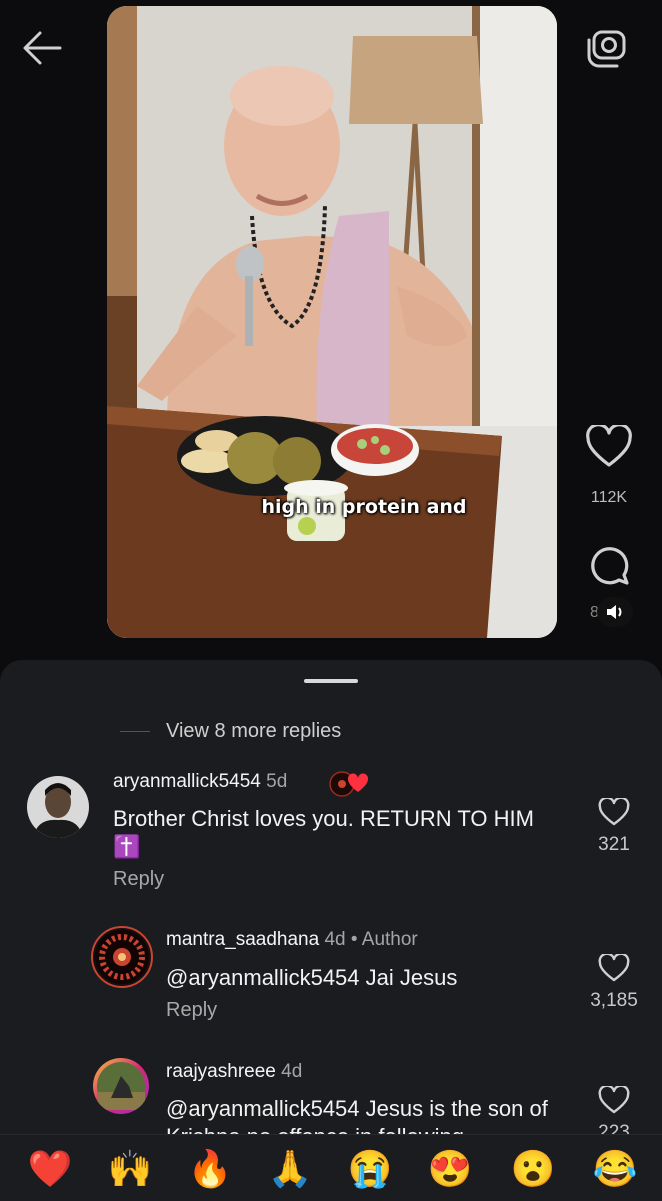 The width and height of the screenshot is (662, 1201). I want to click on camera-icon, so click(607, 50).